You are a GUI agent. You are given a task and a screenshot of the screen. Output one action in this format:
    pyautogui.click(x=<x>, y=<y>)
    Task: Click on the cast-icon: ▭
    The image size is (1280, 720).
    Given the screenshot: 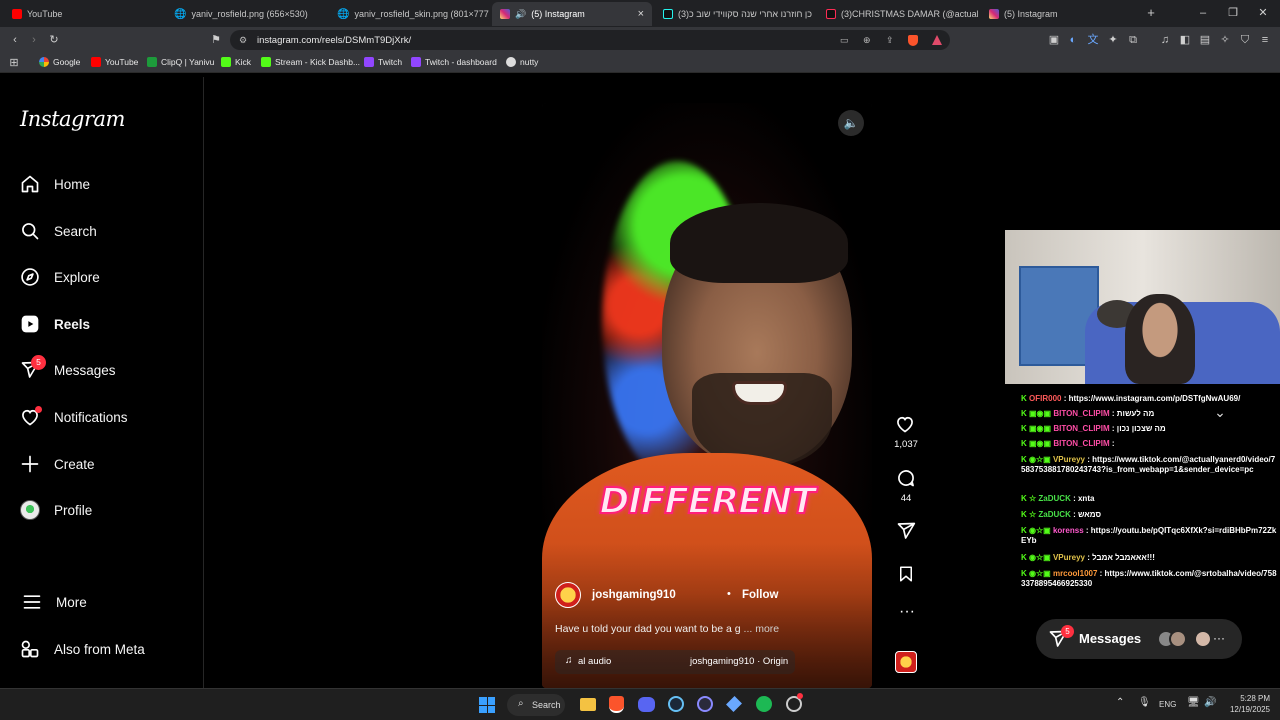 What is the action you would take?
    pyautogui.click(x=844, y=40)
    